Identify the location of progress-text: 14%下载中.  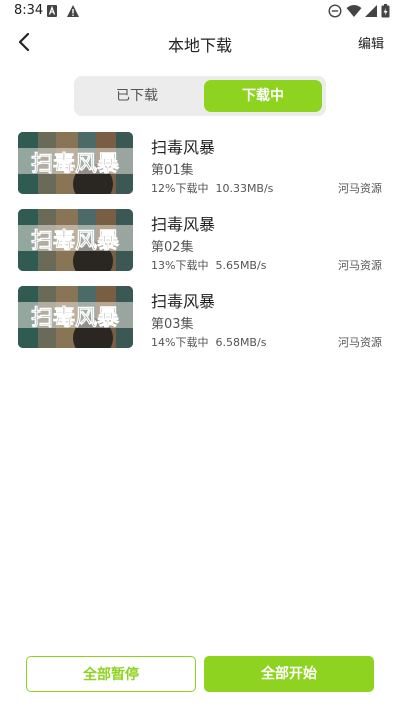
(180, 342).